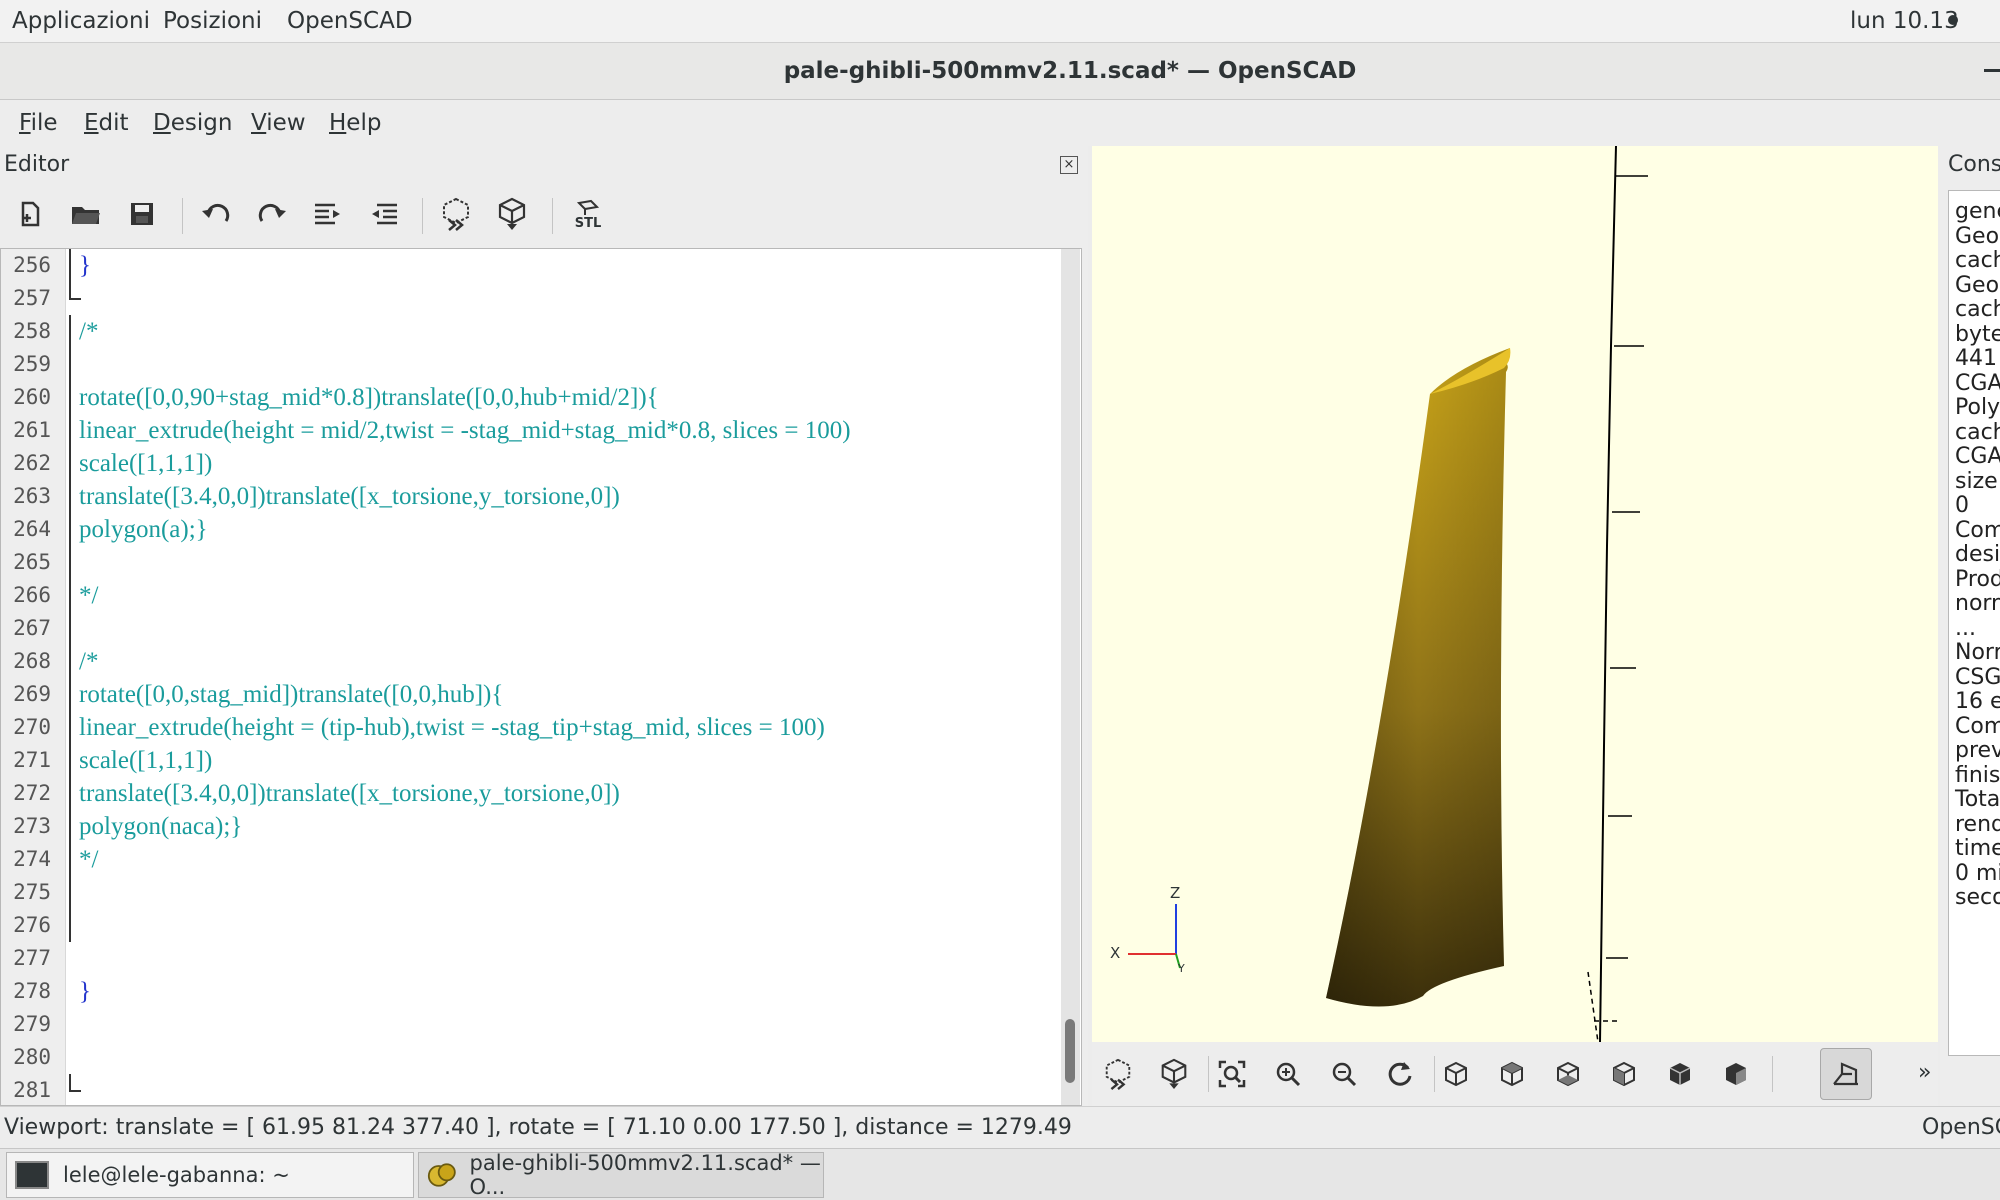 This screenshot has height=1200, width=2000. I want to click on axis-gizmo, so click(1154, 936).